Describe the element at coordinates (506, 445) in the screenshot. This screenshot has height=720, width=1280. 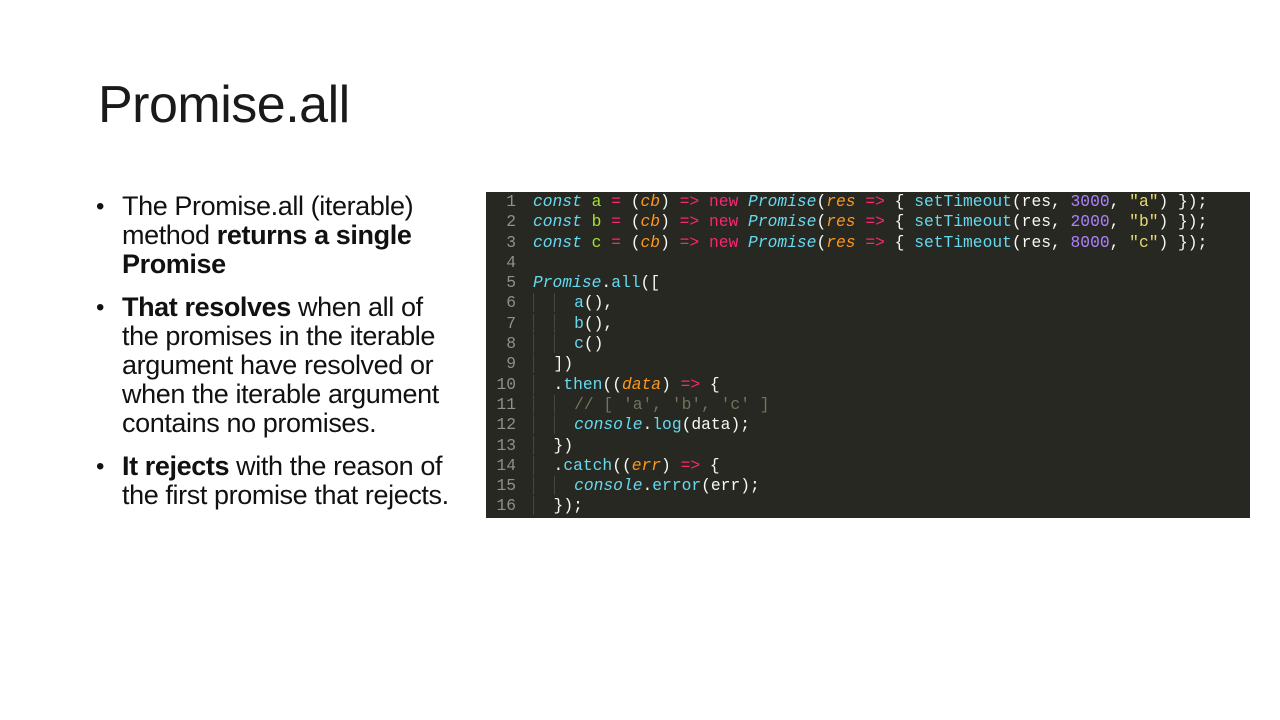
I see `line-number: 13` at that location.